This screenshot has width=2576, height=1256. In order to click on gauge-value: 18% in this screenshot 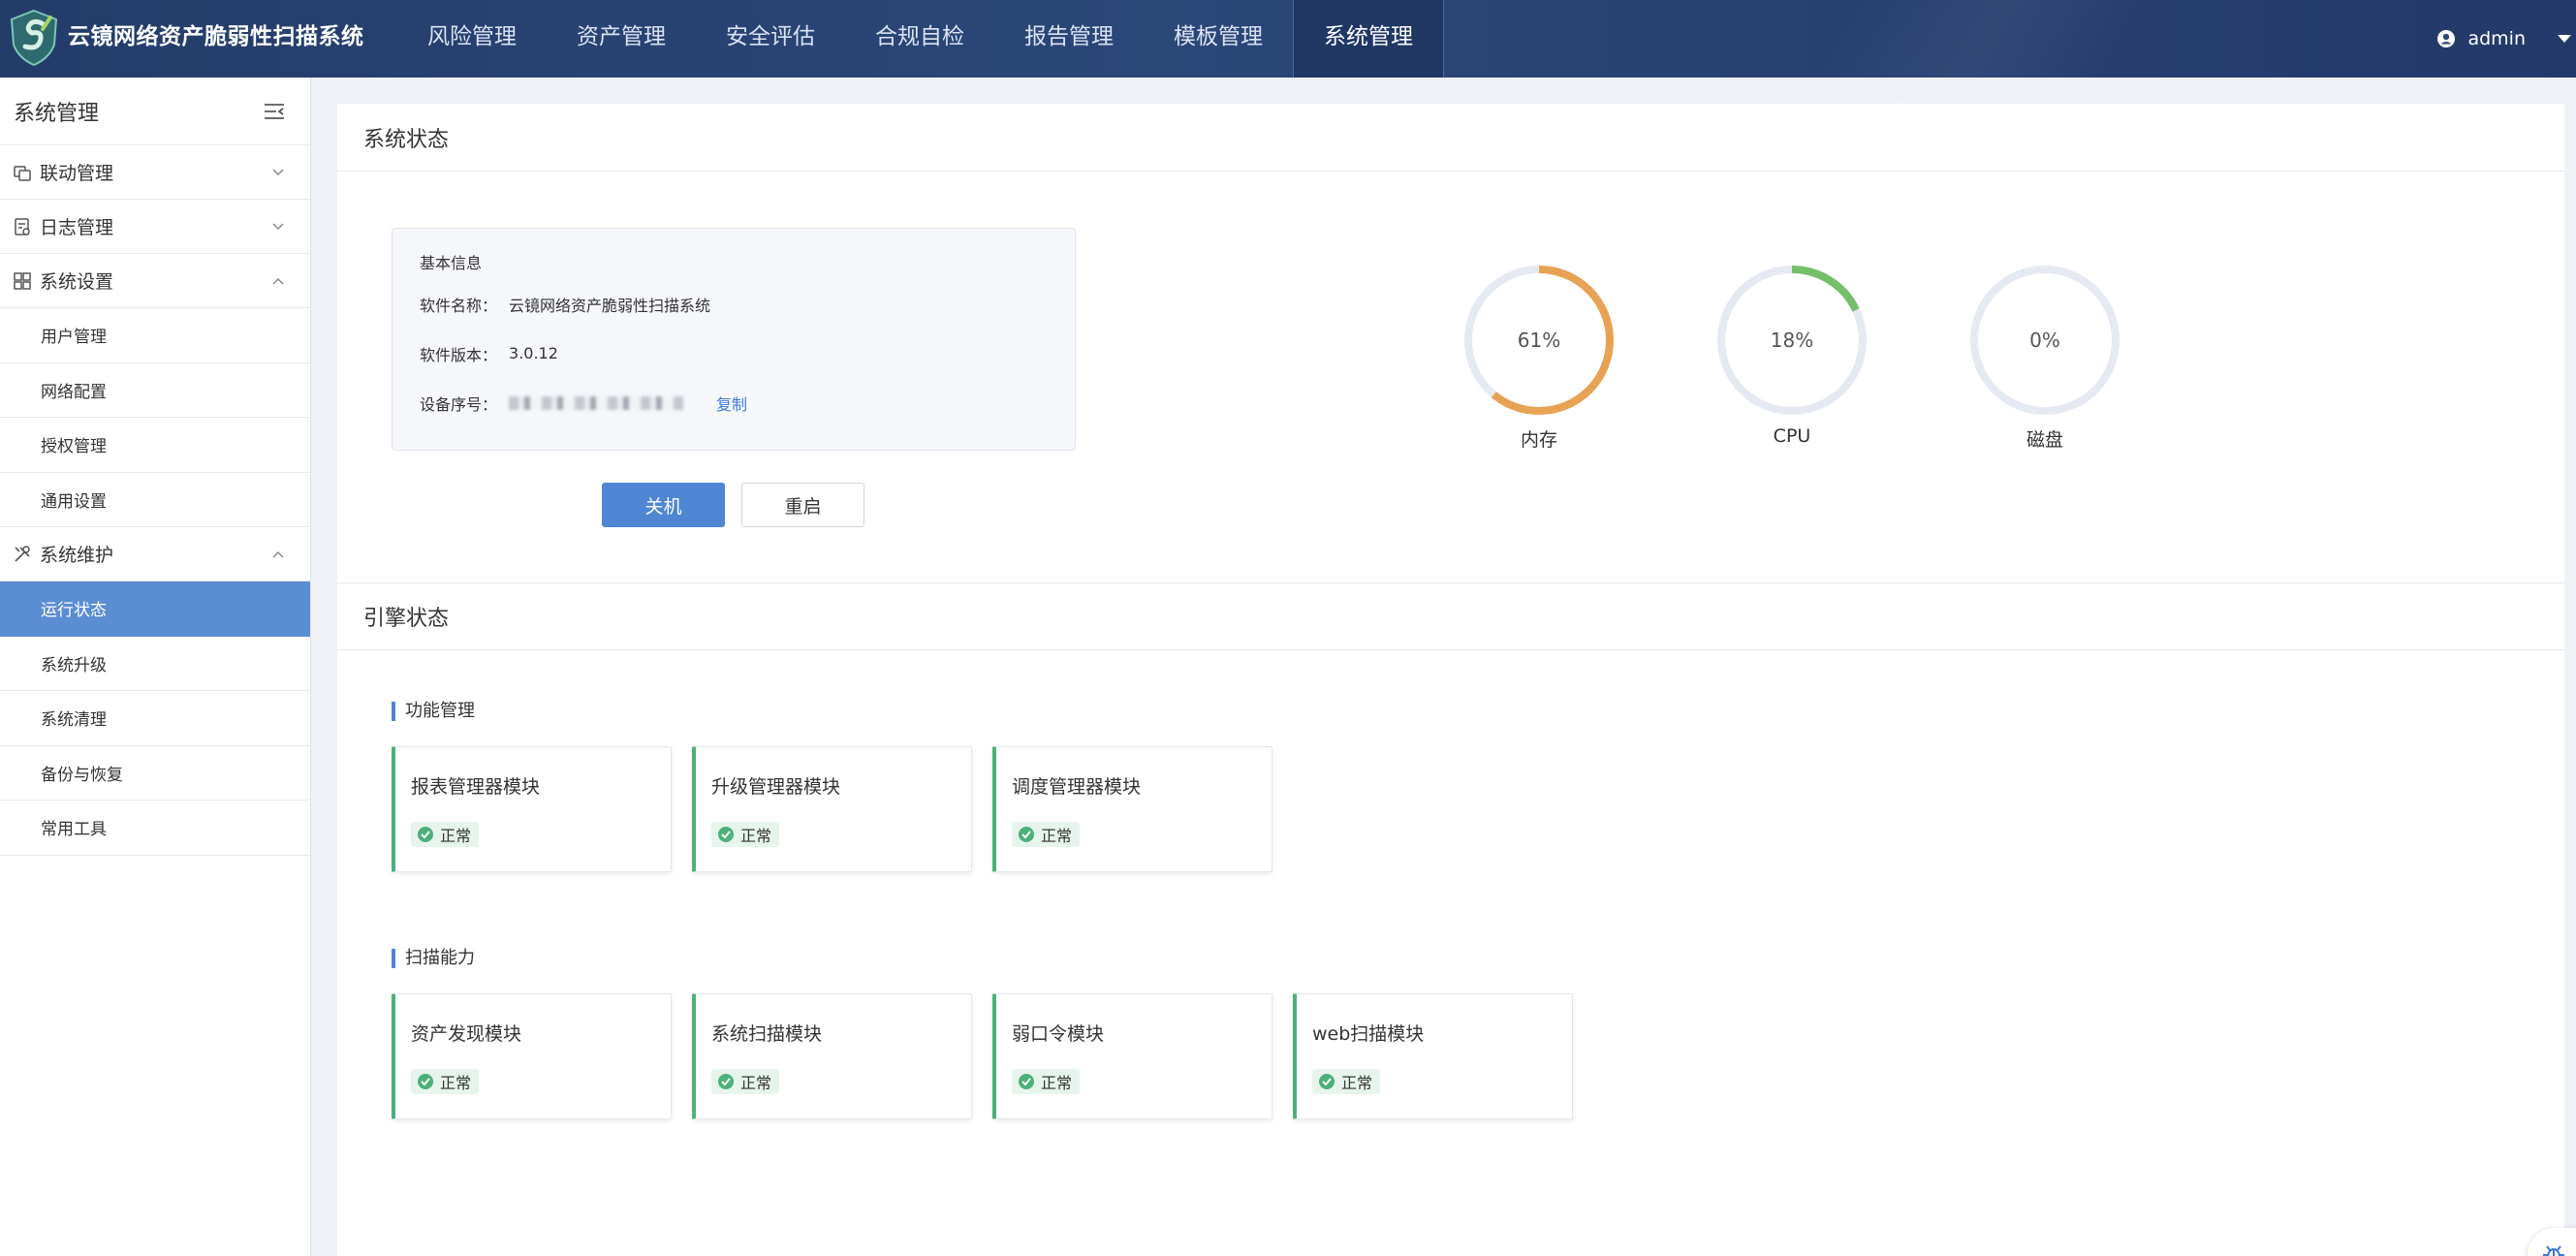, I will do `click(1792, 340)`.